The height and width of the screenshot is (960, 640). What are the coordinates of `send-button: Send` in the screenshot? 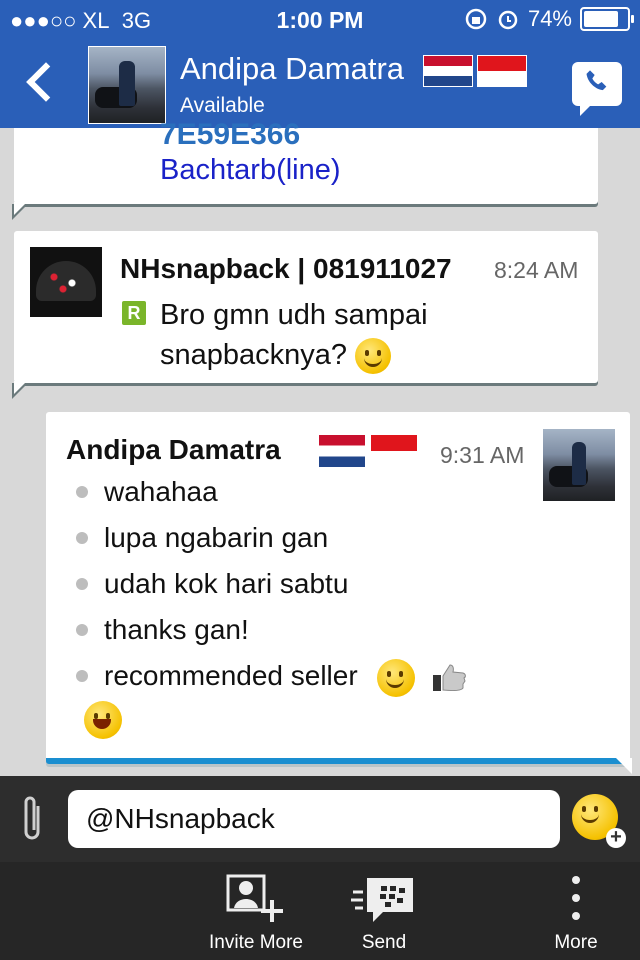 It's located at (384, 911).